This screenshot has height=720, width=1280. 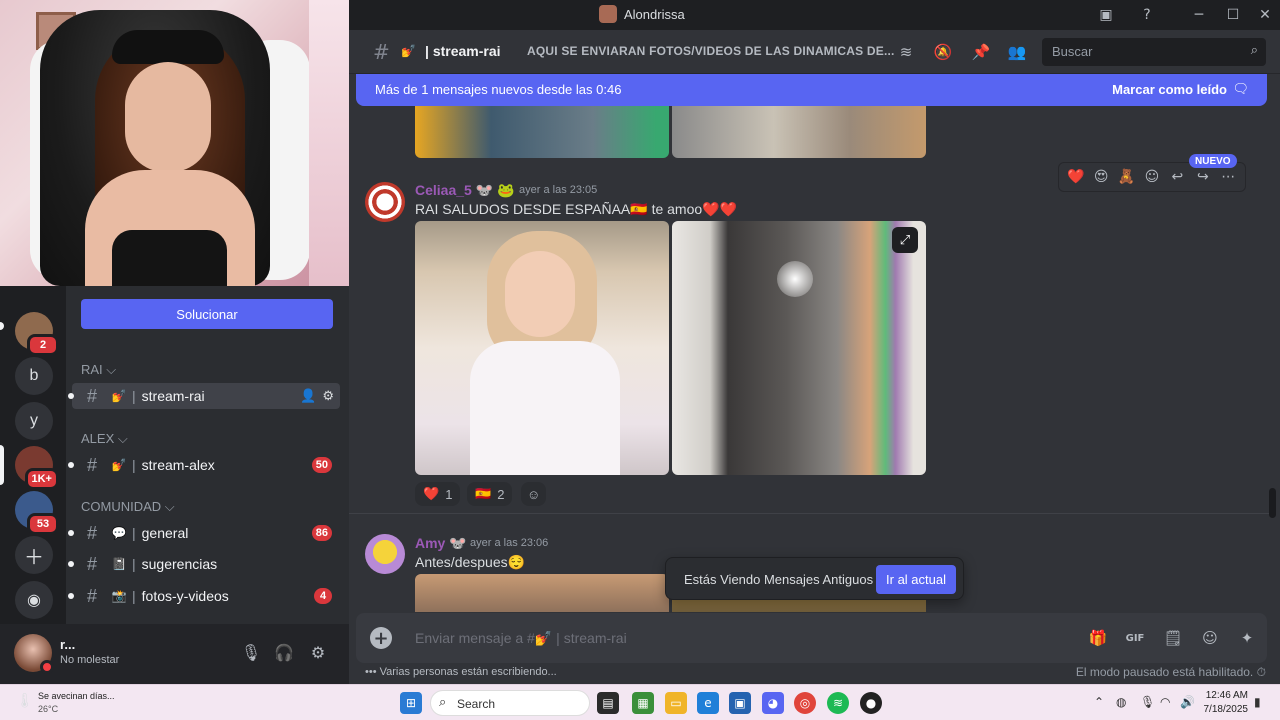 What do you see at coordinates (981, 52) in the screenshot?
I see `pin-icon: 📌` at bounding box center [981, 52].